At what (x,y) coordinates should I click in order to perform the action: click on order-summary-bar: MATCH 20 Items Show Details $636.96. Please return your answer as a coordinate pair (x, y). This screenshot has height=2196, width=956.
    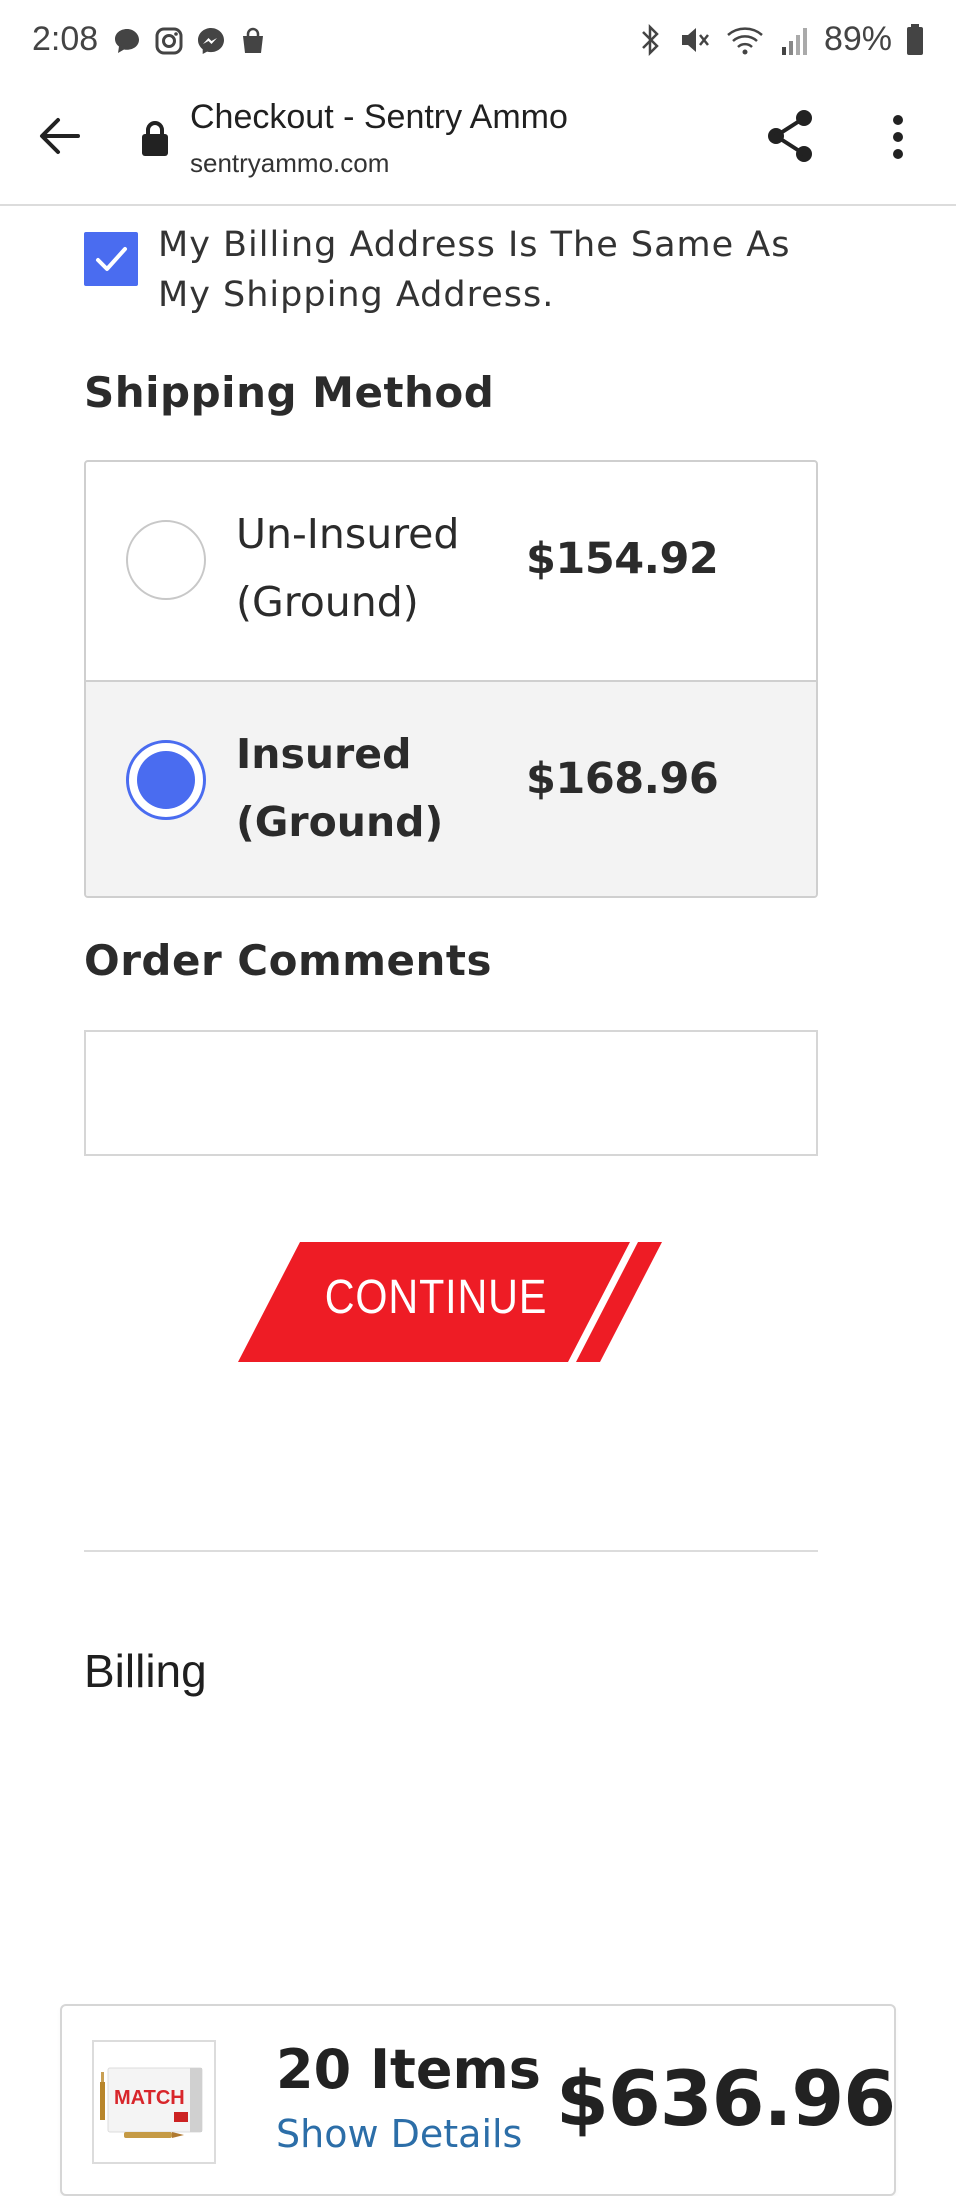
    Looking at the image, I should click on (478, 2100).